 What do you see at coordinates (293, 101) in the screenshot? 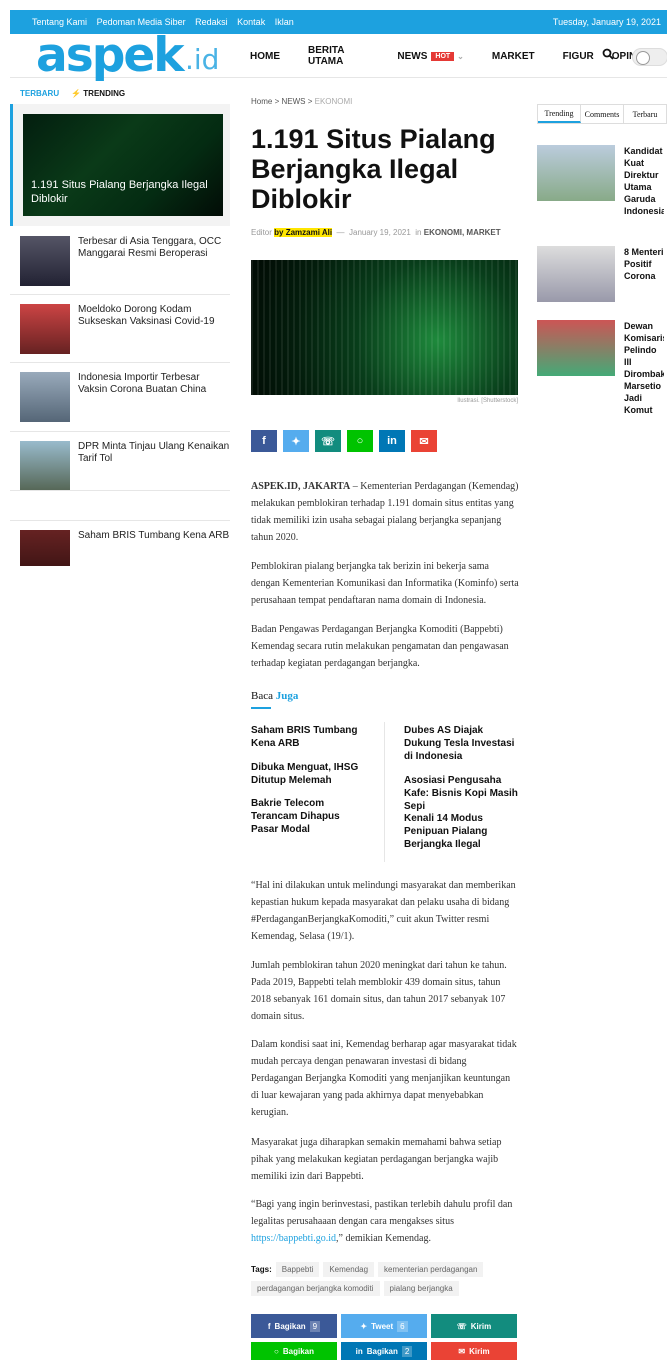
I see `breadcrumb-news: NEWS` at bounding box center [293, 101].